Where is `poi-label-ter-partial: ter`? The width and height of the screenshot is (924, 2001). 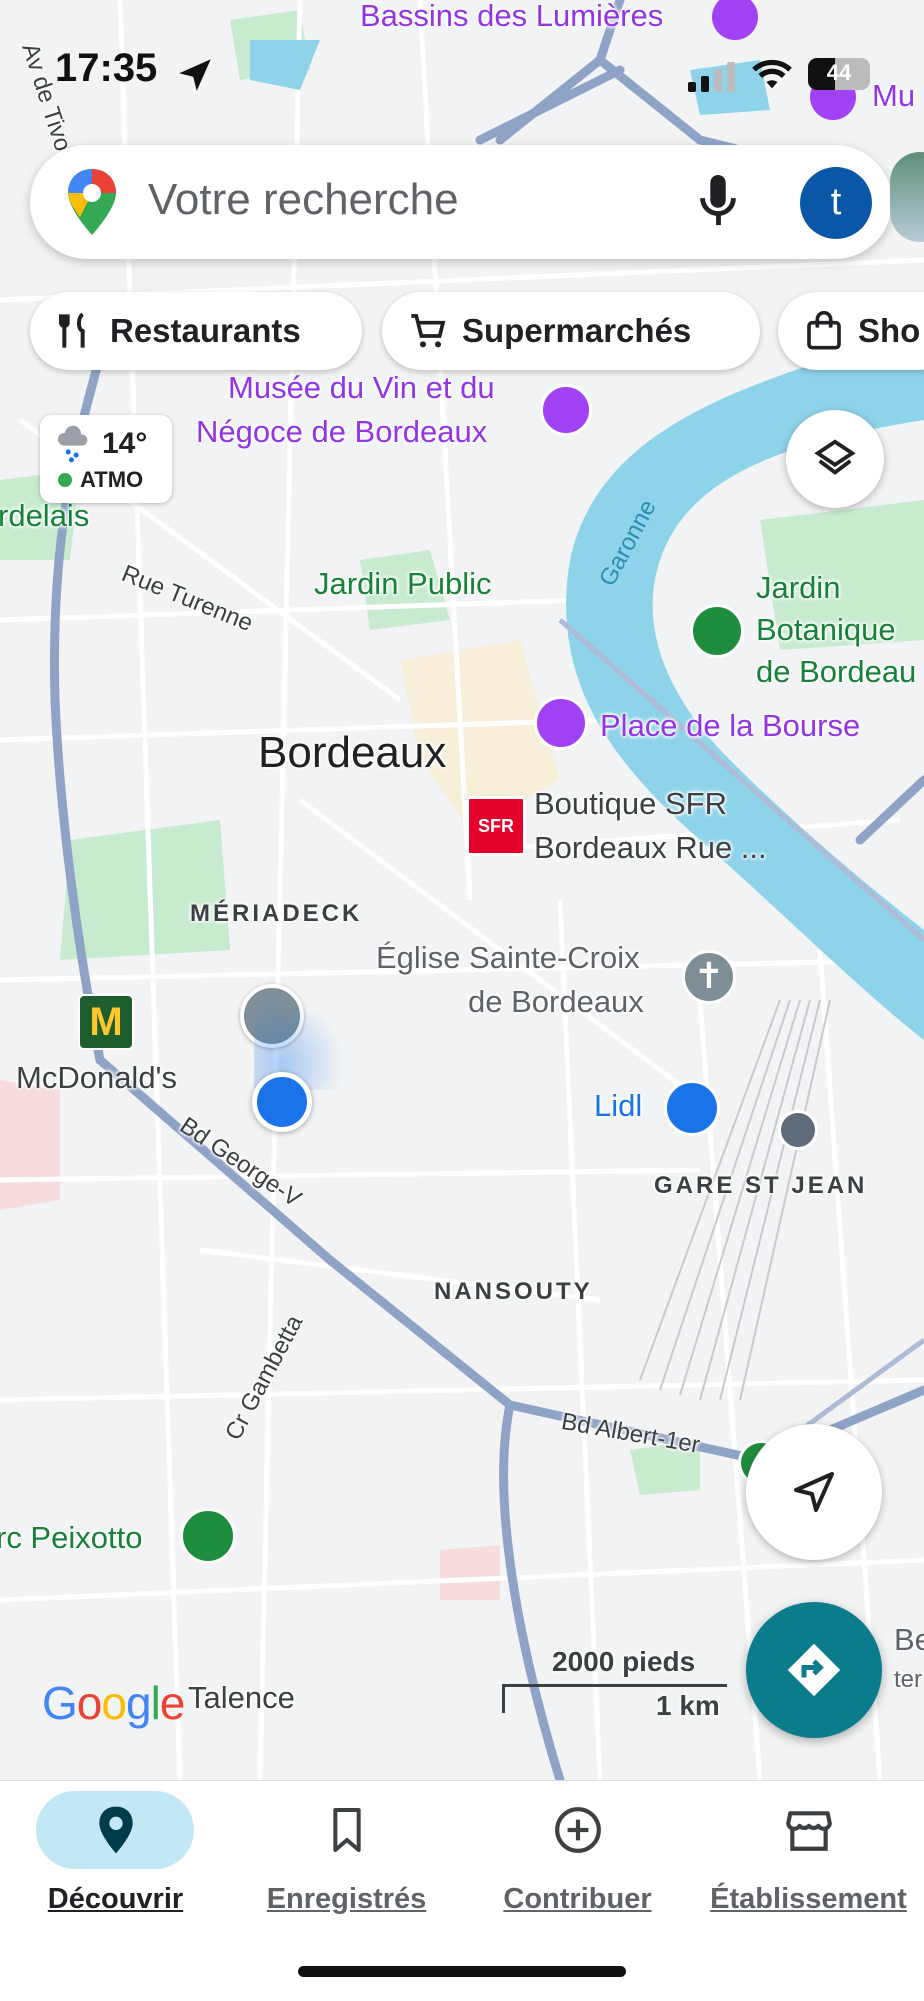 poi-label-ter-partial: ter is located at coordinates (908, 1679).